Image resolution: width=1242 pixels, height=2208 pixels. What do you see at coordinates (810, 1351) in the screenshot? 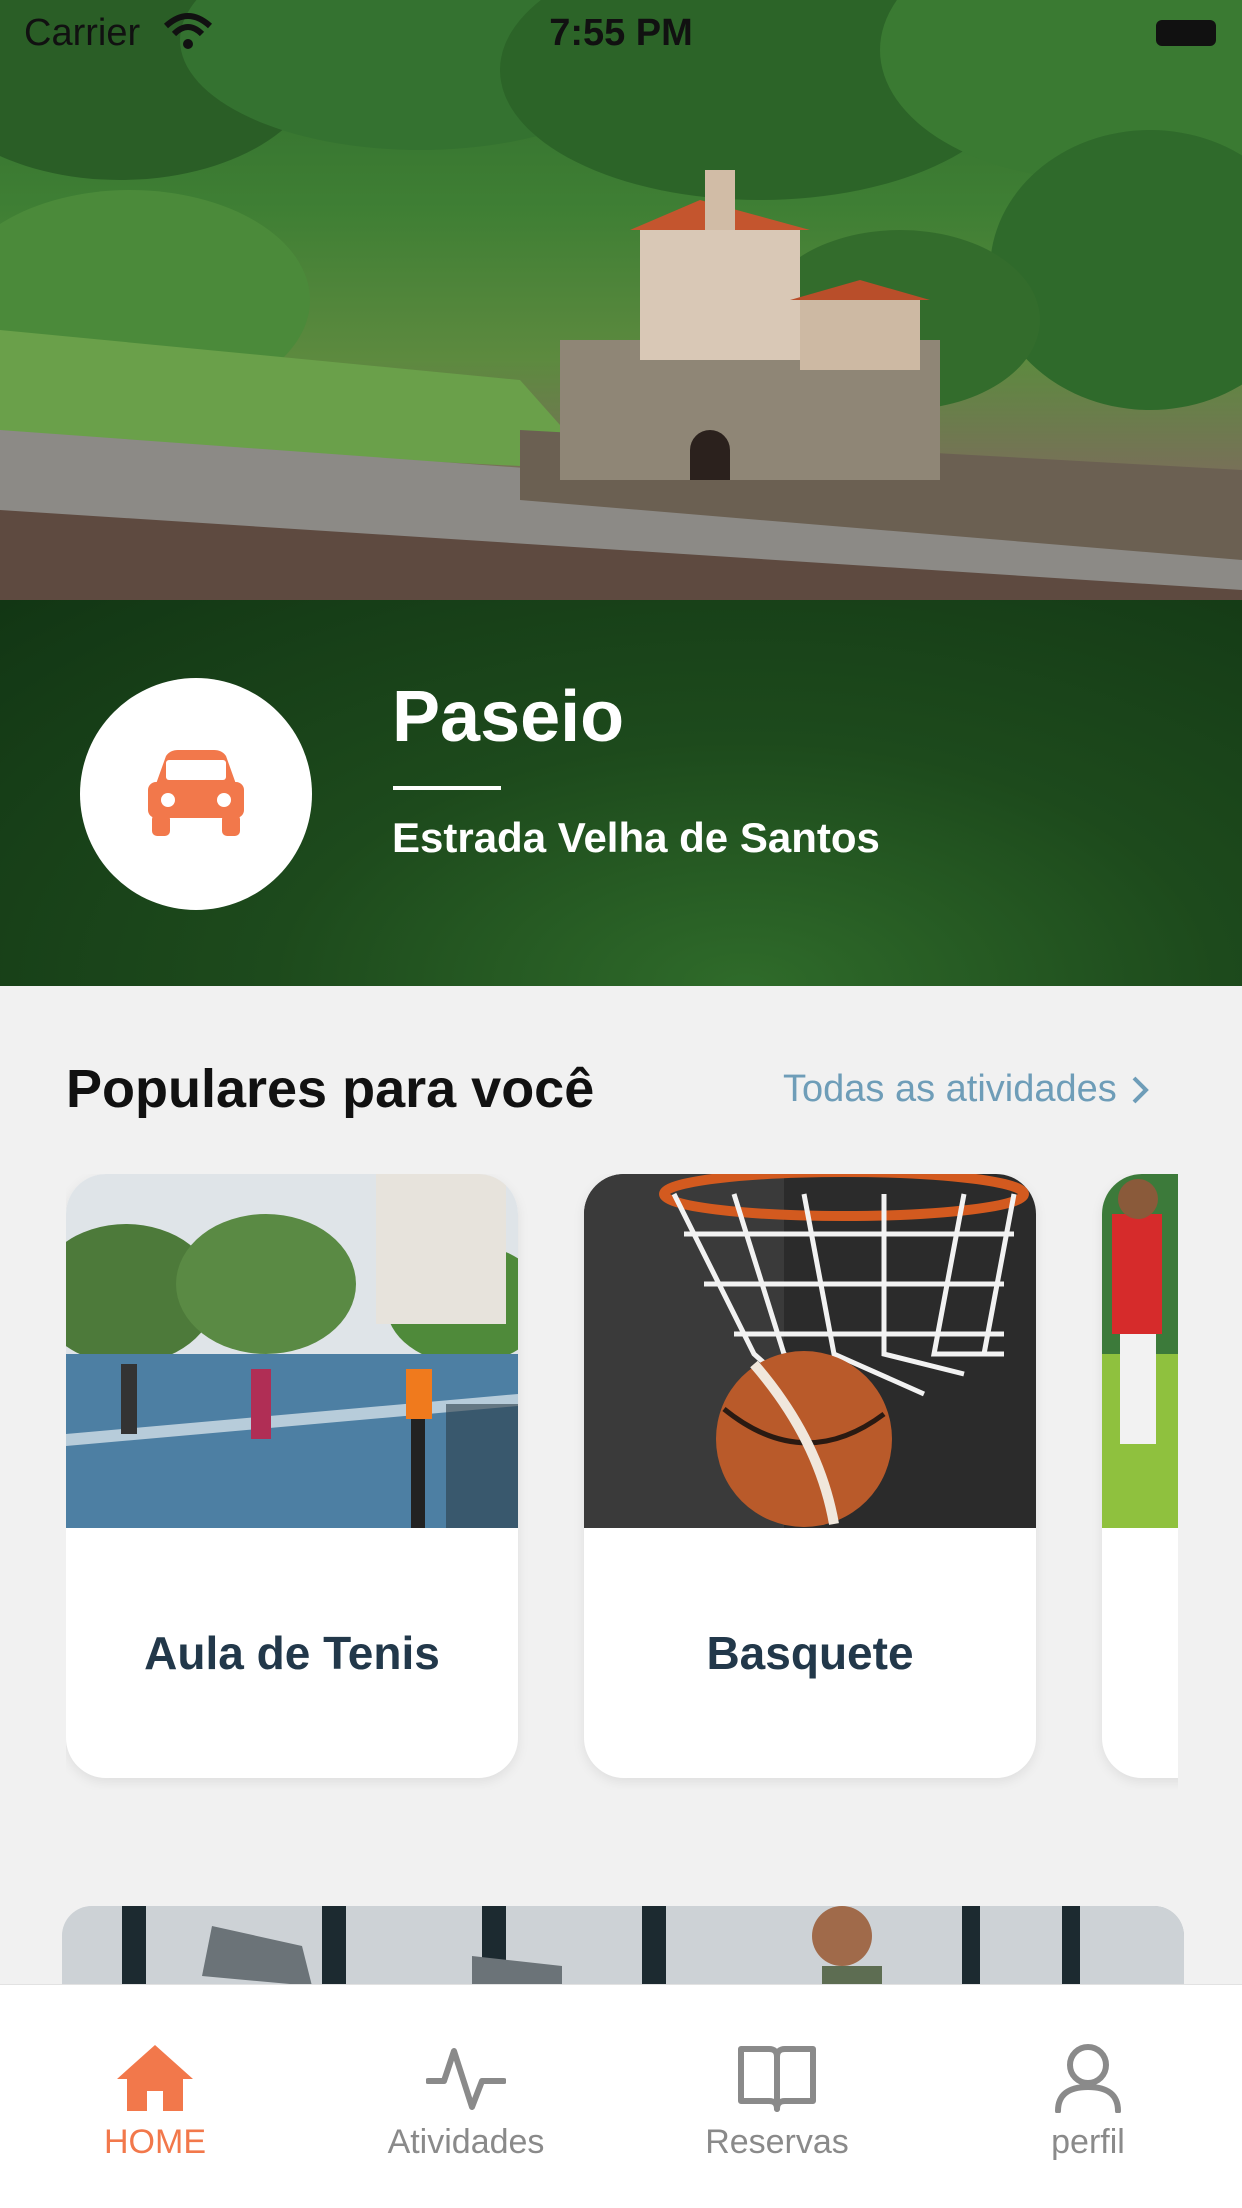
I see `basketball-hoop-photo` at bounding box center [810, 1351].